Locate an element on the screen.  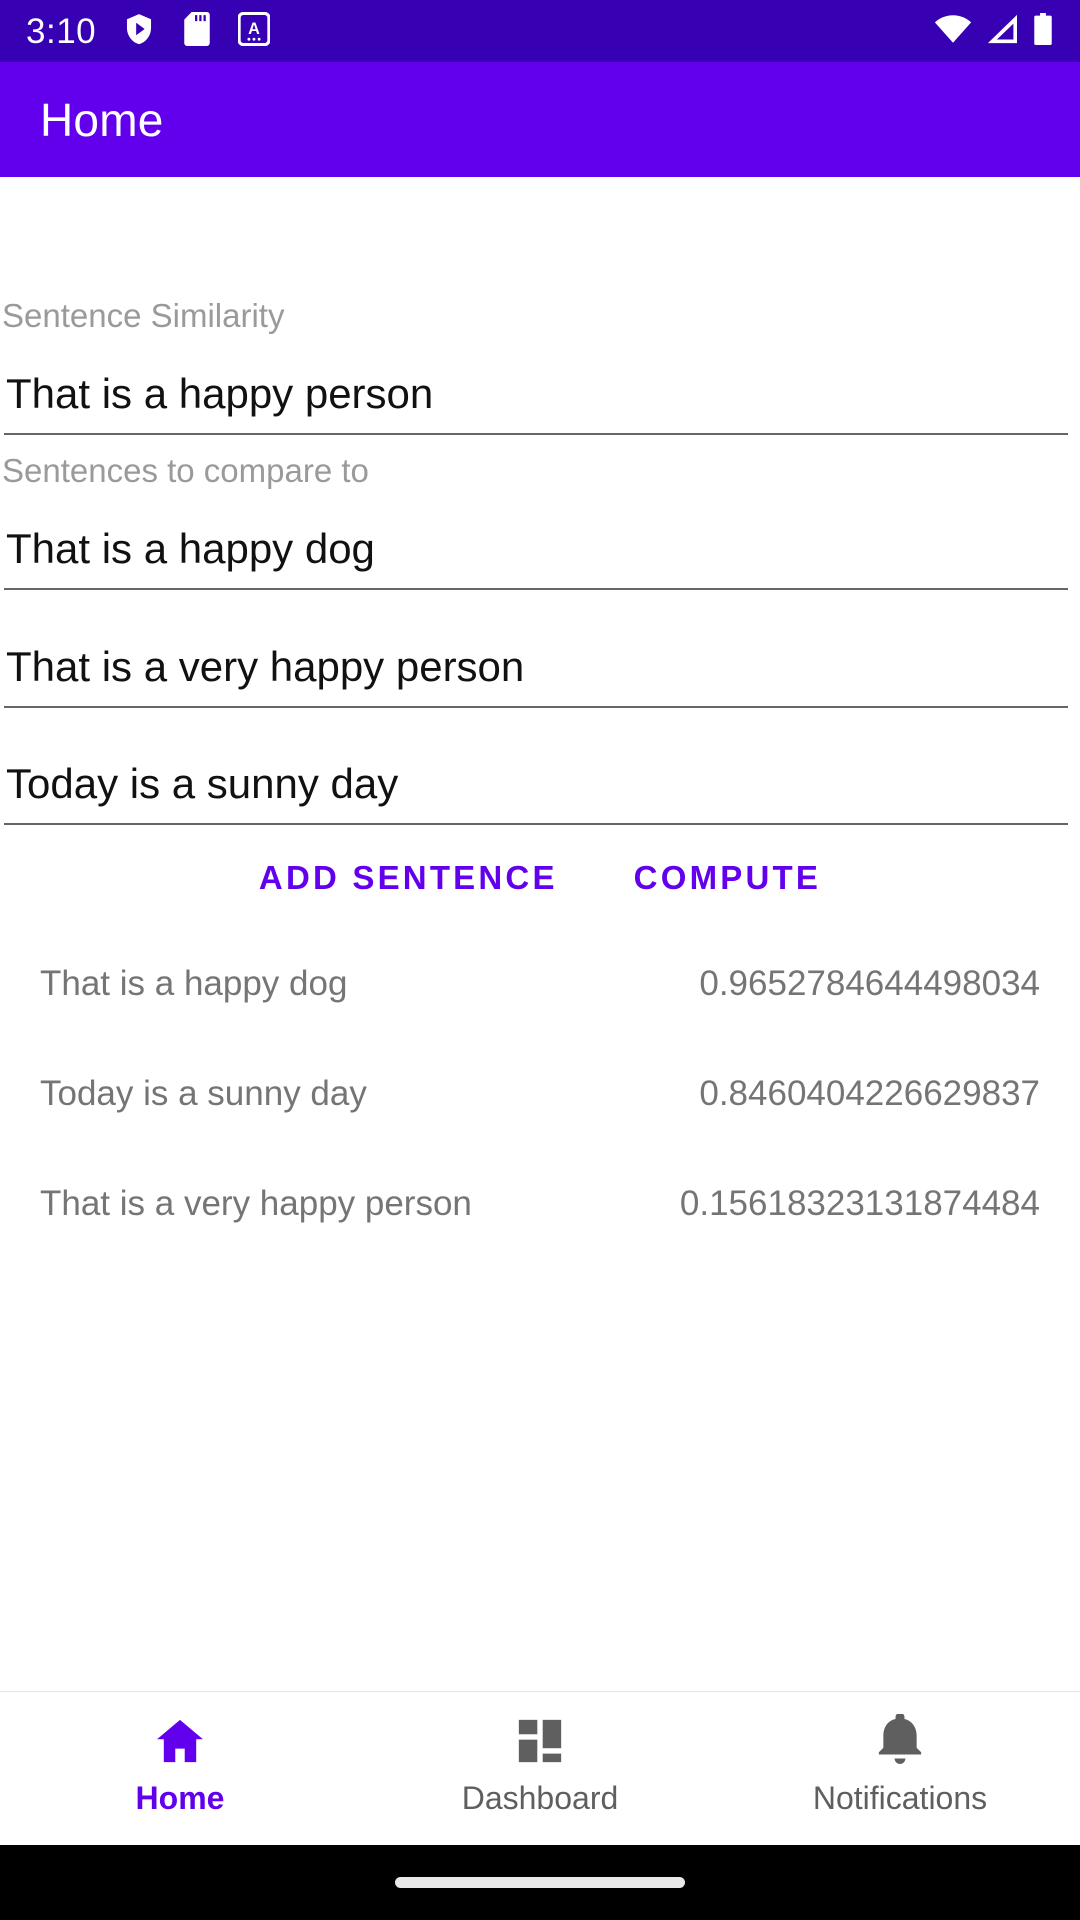
compare-sentence-value-1: That is a very happy person is located at coordinates (265, 666).